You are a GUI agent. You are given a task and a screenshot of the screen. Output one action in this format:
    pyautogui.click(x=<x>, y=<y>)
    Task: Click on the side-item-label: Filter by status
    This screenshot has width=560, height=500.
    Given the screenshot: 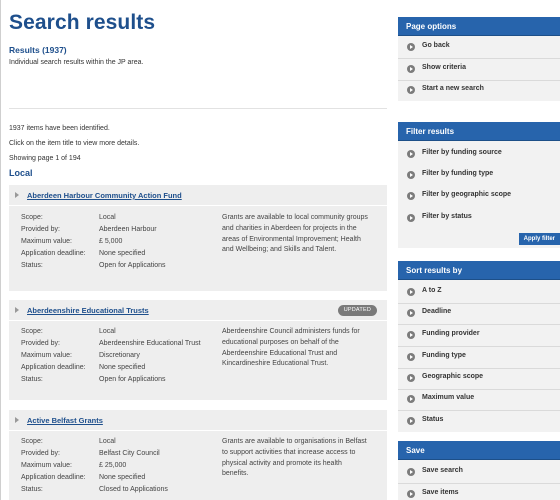 What is the action you would take?
    pyautogui.click(x=447, y=216)
    